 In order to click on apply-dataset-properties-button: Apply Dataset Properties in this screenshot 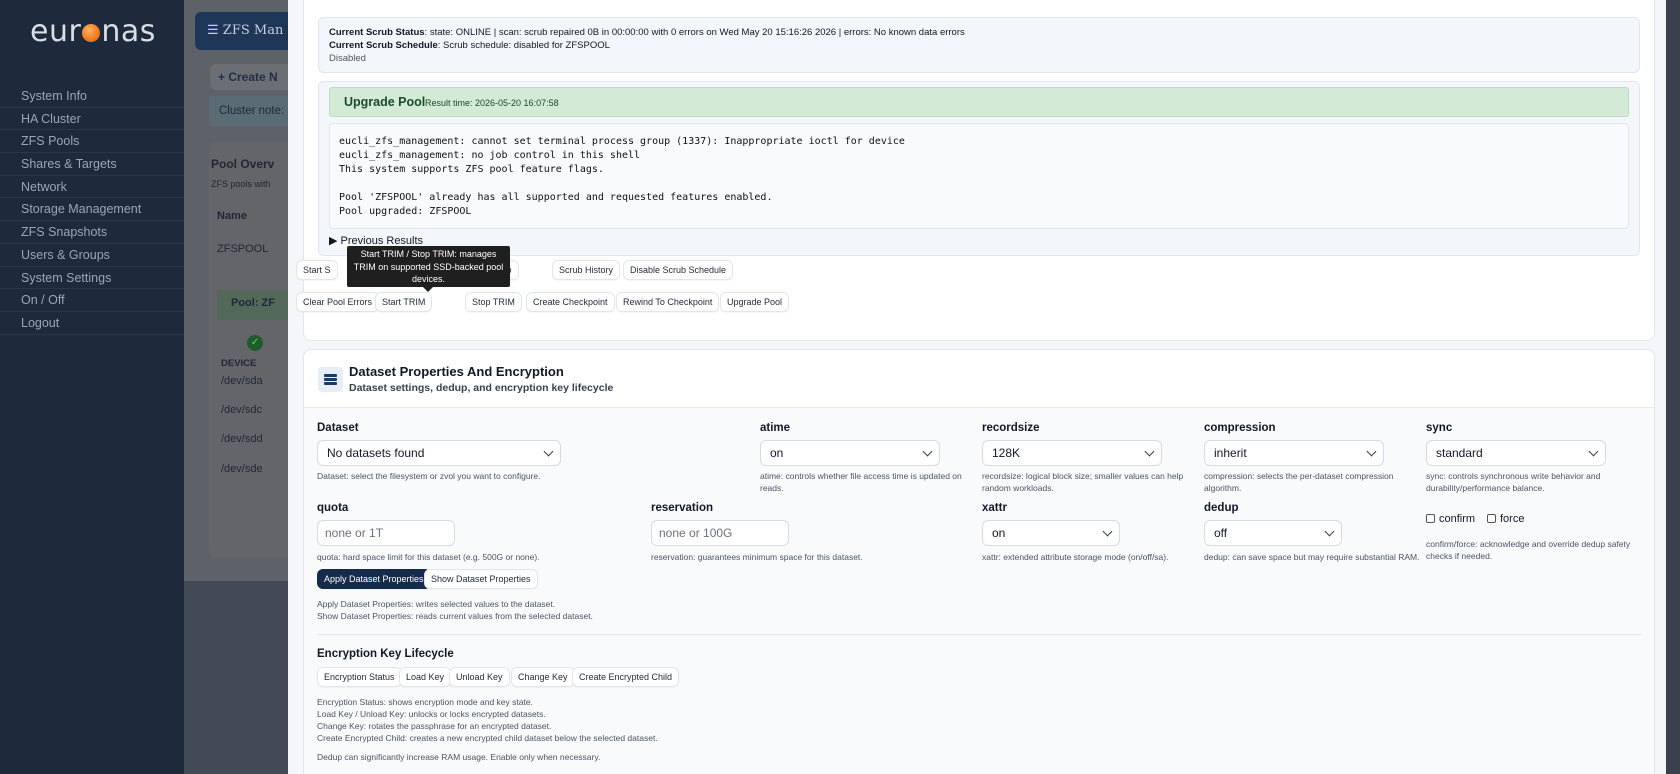, I will do `click(374, 579)`.